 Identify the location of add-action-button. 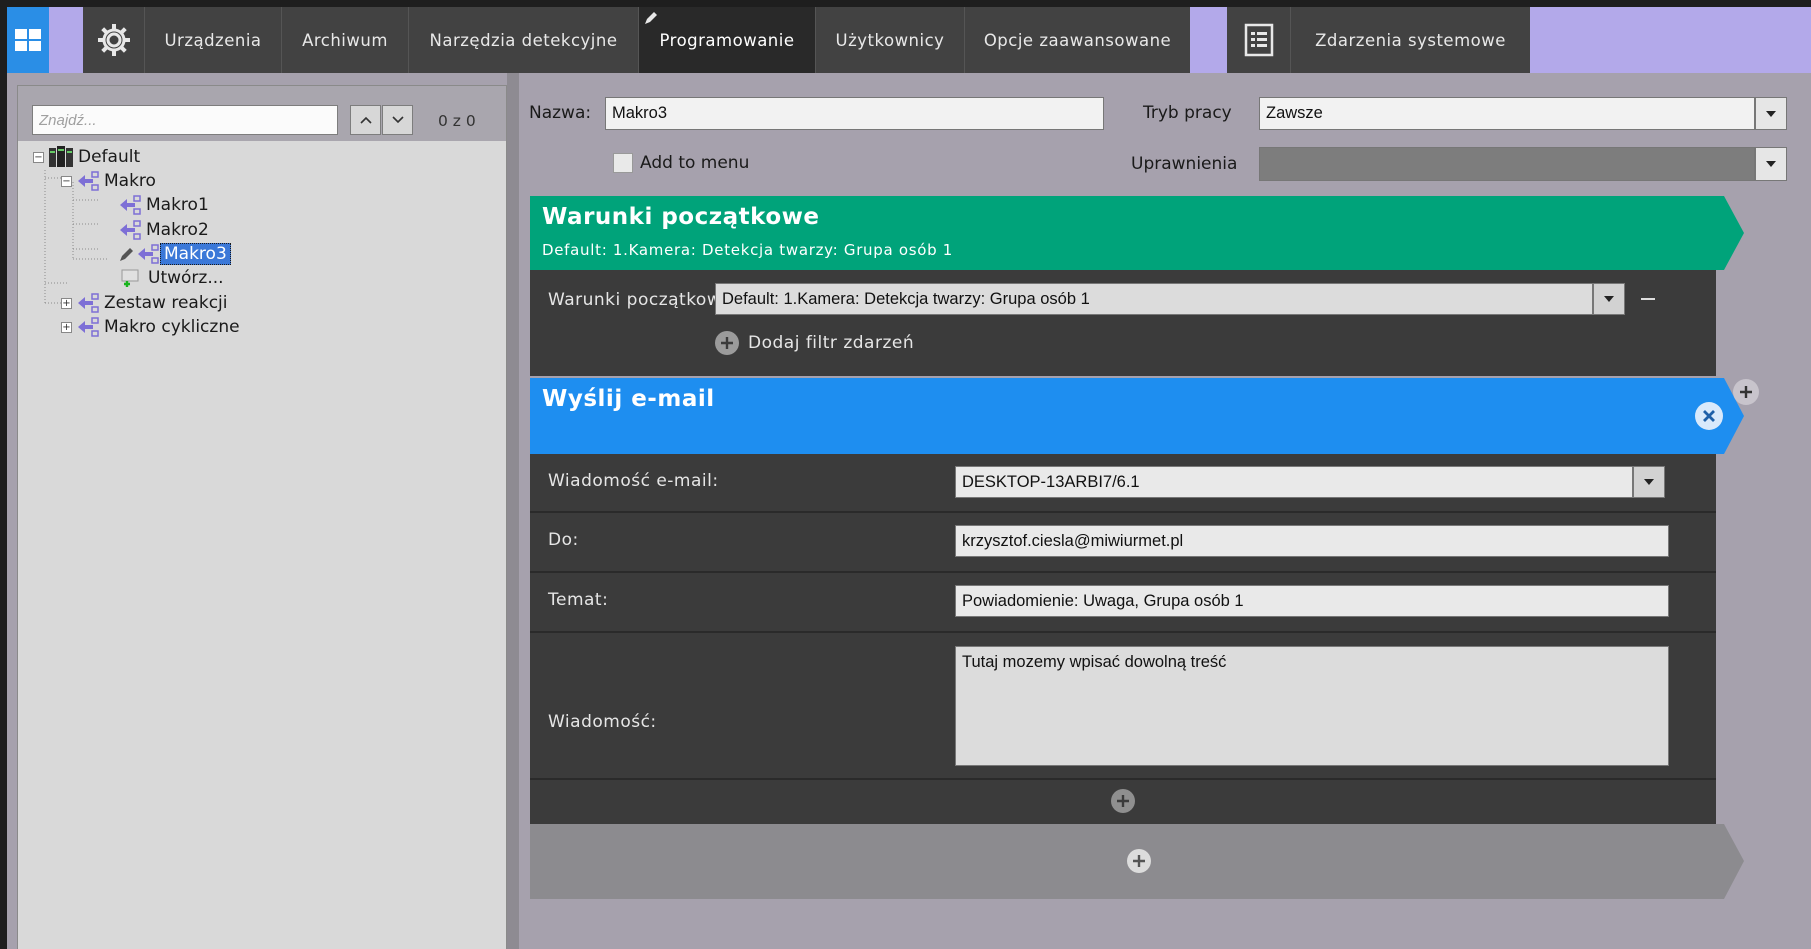
(1139, 861).